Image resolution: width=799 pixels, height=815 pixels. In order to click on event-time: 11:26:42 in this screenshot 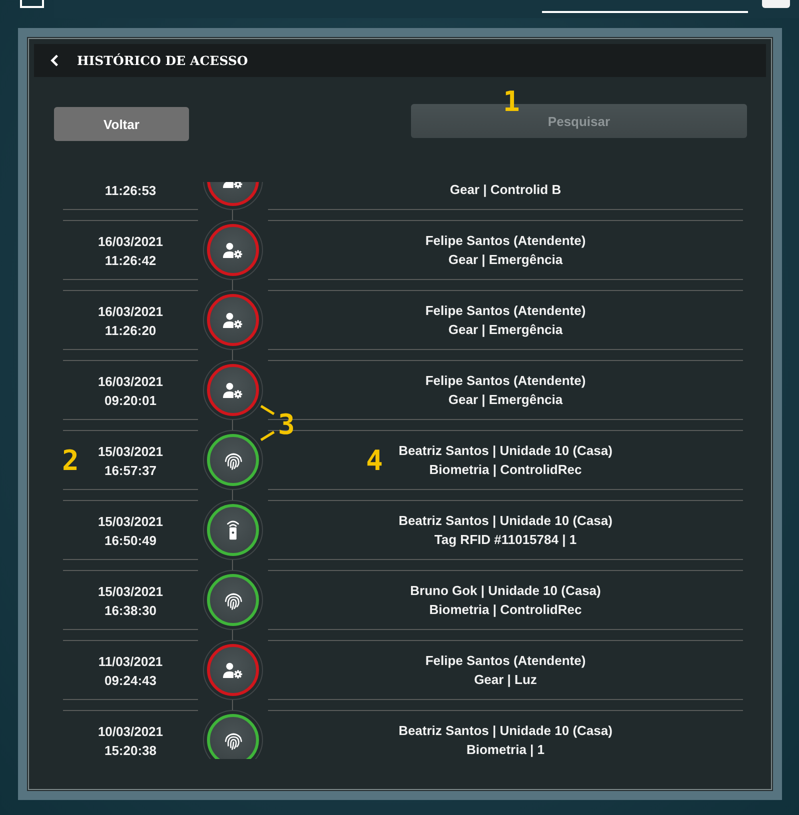, I will do `click(130, 261)`.